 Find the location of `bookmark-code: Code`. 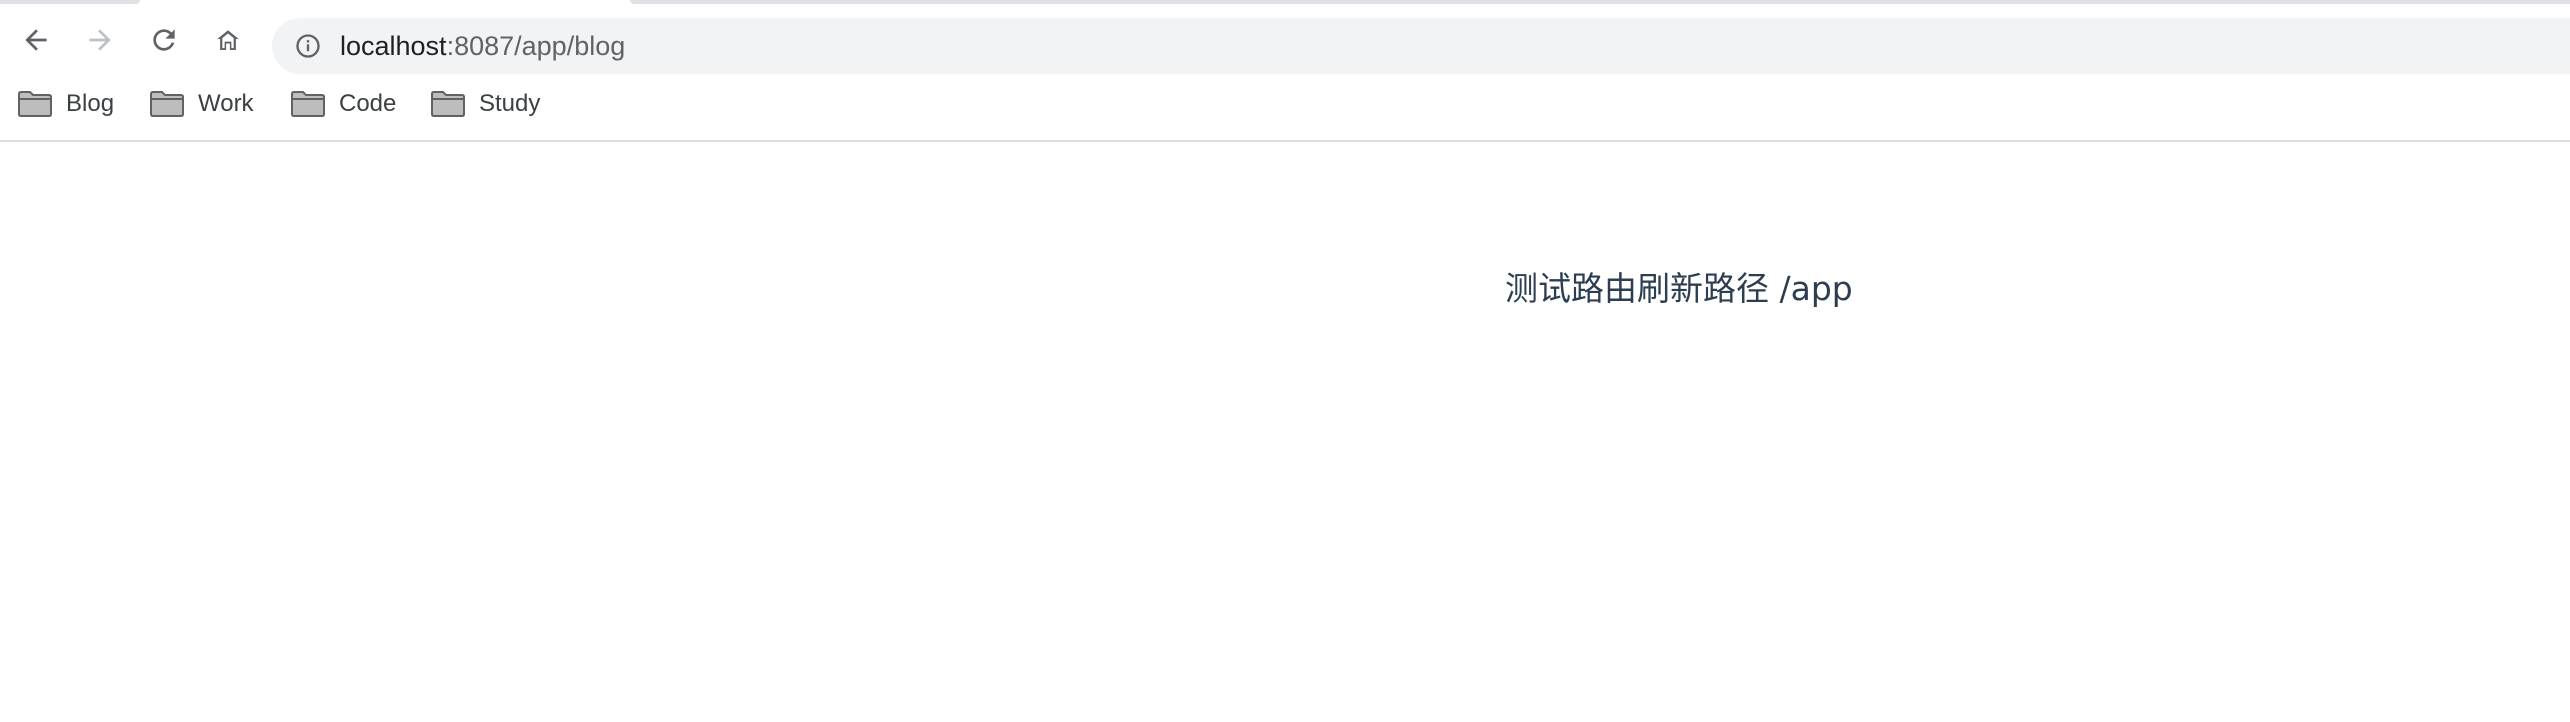

bookmark-code: Code is located at coordinates (343, 104).